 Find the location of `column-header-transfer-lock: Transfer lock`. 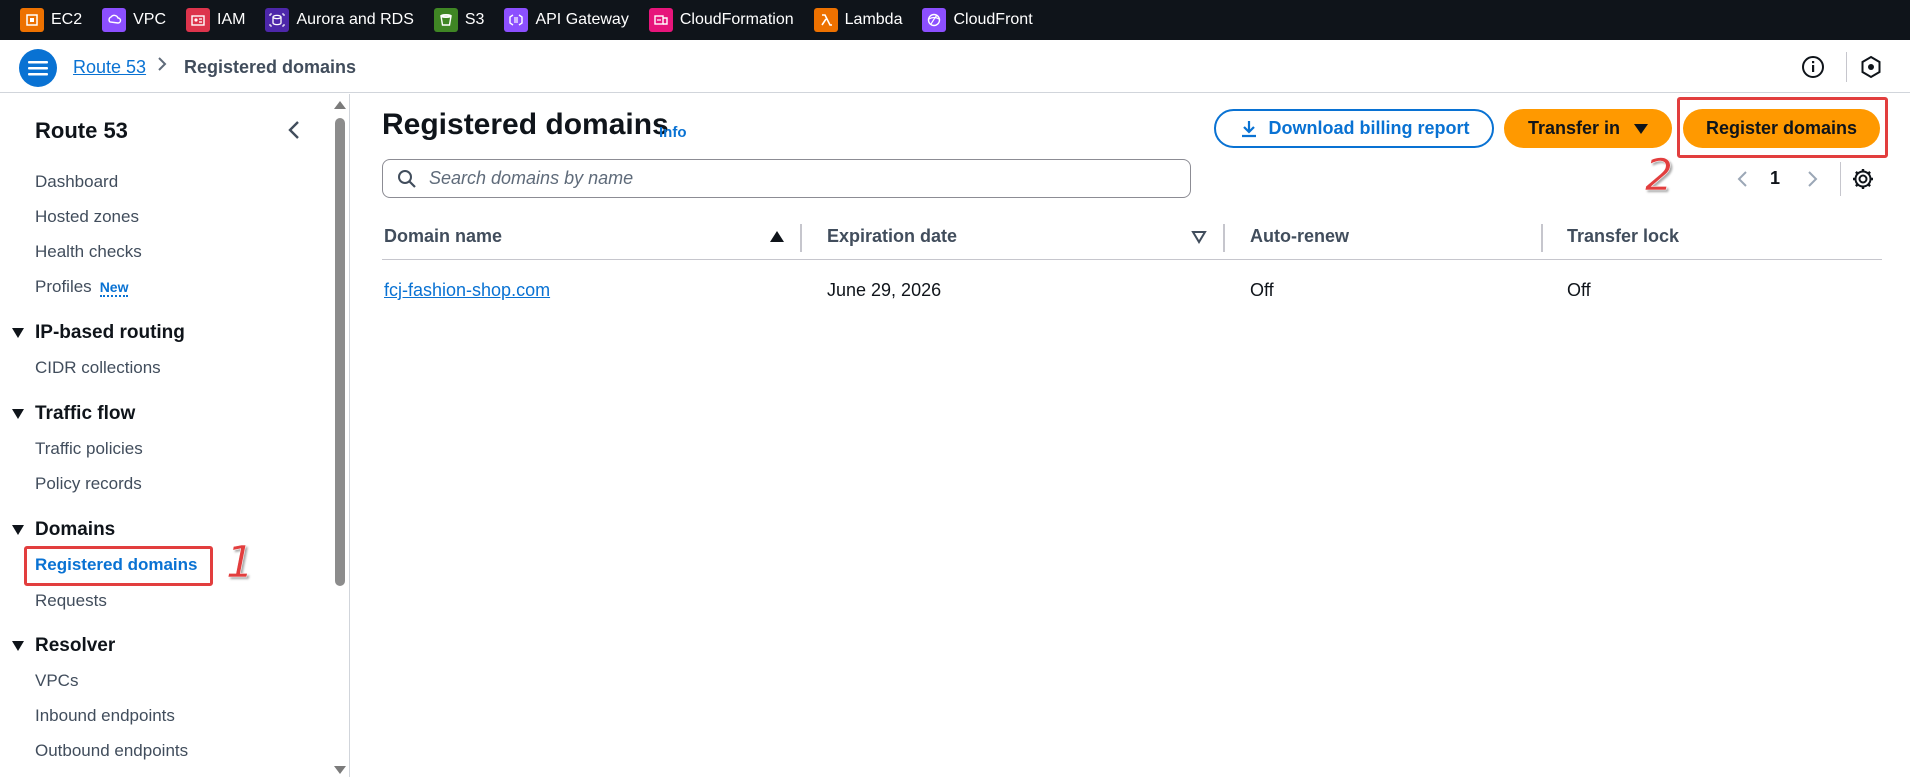

column-header-transfer-lock: Transfer lock is located at coordinates (1623, 236).